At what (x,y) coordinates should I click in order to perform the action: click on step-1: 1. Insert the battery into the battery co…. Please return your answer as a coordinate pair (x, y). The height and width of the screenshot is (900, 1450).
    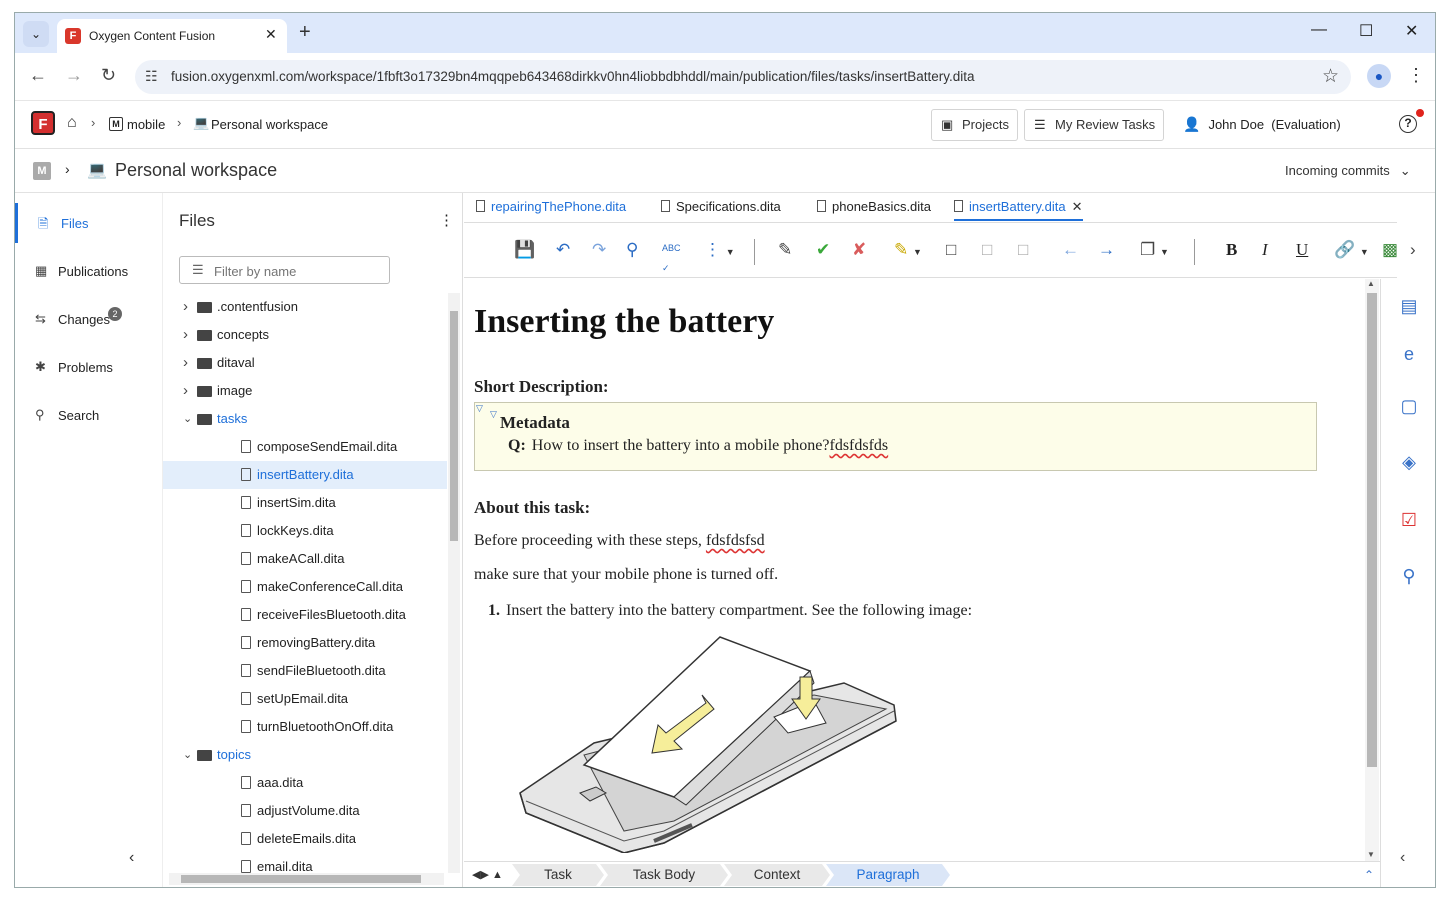
    Looking at the image, I should click on (730, 611).